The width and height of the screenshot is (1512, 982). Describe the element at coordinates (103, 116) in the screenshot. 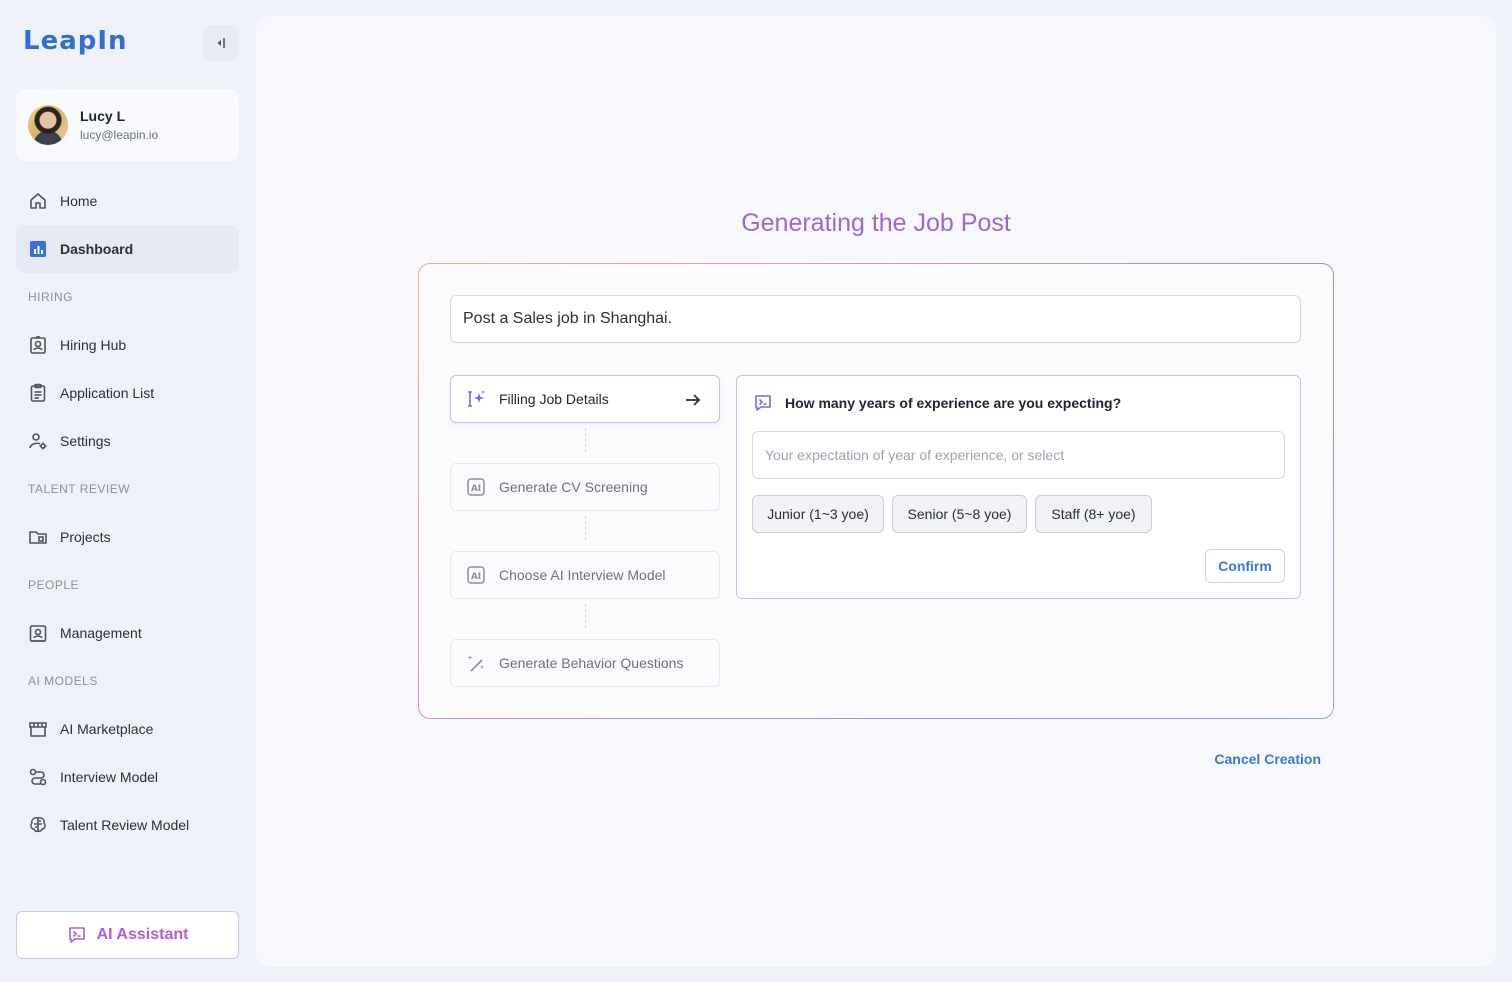

I see `user-name: Lucy L` at that location.